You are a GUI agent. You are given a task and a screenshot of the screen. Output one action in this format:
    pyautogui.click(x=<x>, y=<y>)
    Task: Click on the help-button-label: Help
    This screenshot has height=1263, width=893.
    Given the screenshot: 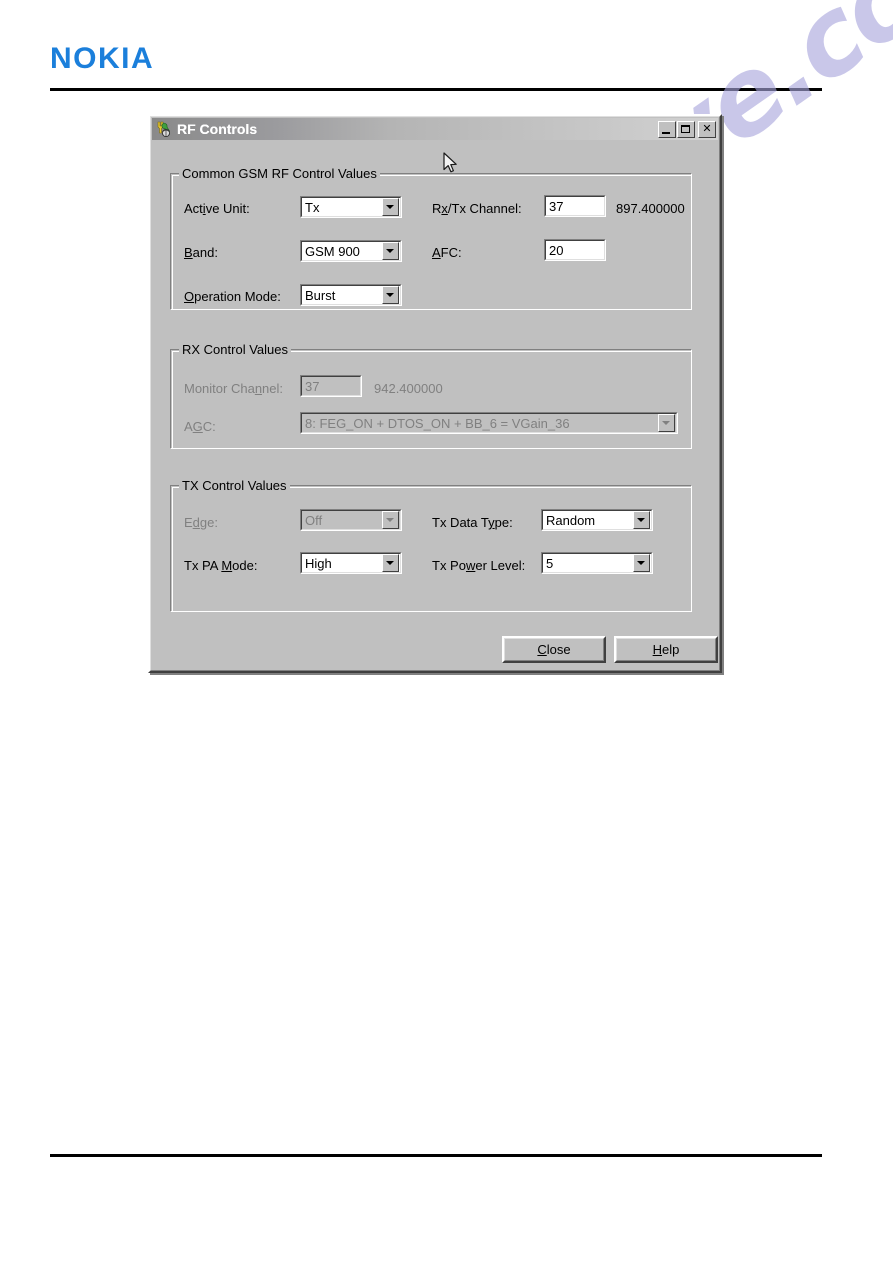 What is the action you would take?
    pyautogui.click(x=666, y=649)
    